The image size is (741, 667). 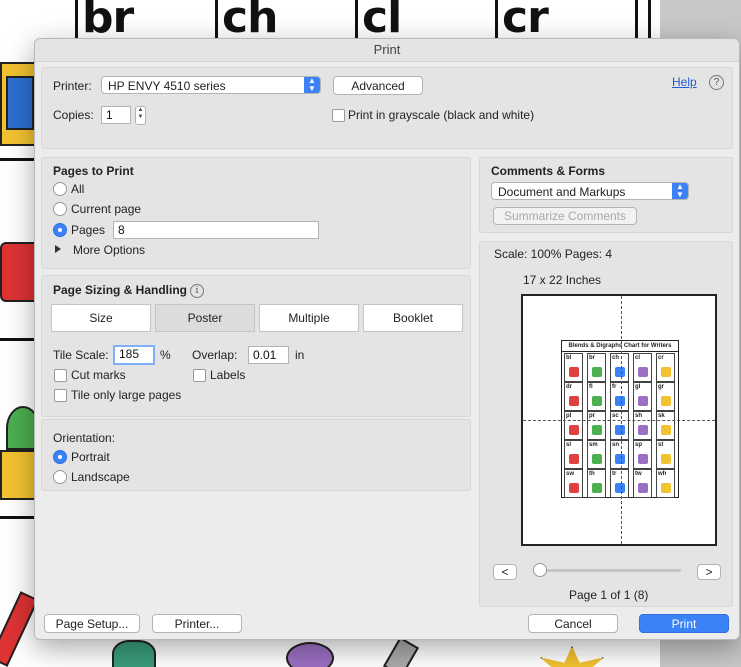 I want to click on preview-chart-cell: tr, so click(x=619, y=483).